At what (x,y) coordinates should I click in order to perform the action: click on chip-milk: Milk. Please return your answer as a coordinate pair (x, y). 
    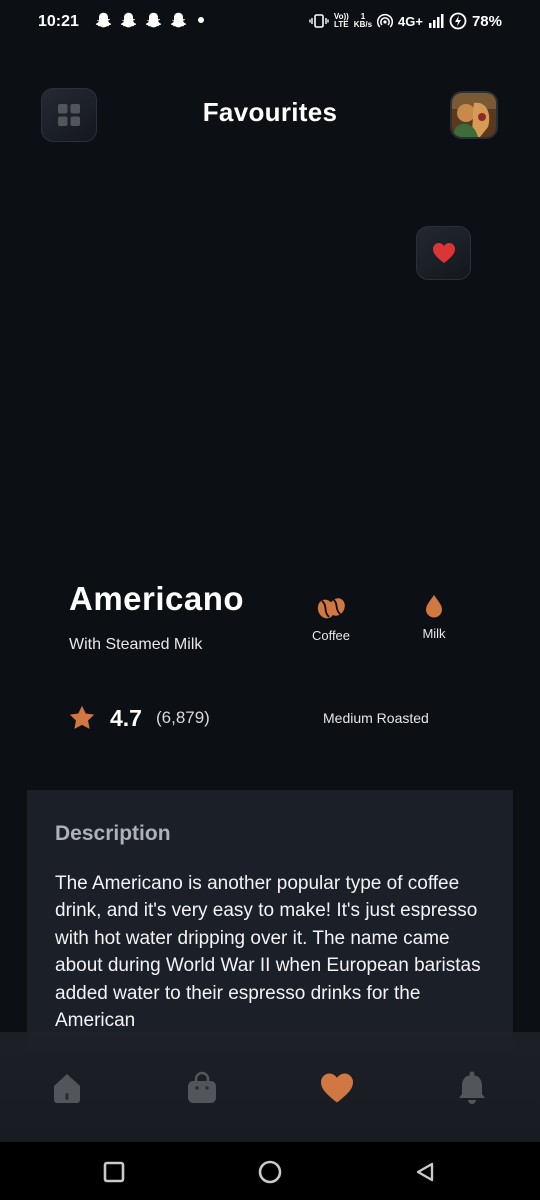
    Looking at the image, I should click on (434, 615).